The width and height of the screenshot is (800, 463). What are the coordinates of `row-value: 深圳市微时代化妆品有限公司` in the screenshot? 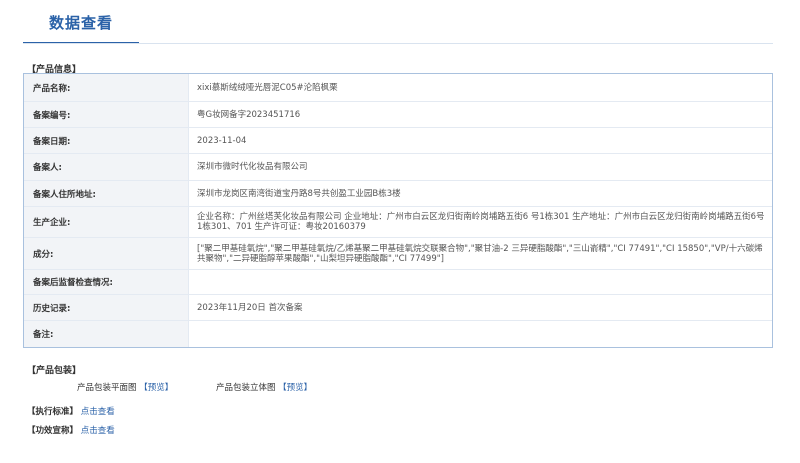 It's located at (252, 167).